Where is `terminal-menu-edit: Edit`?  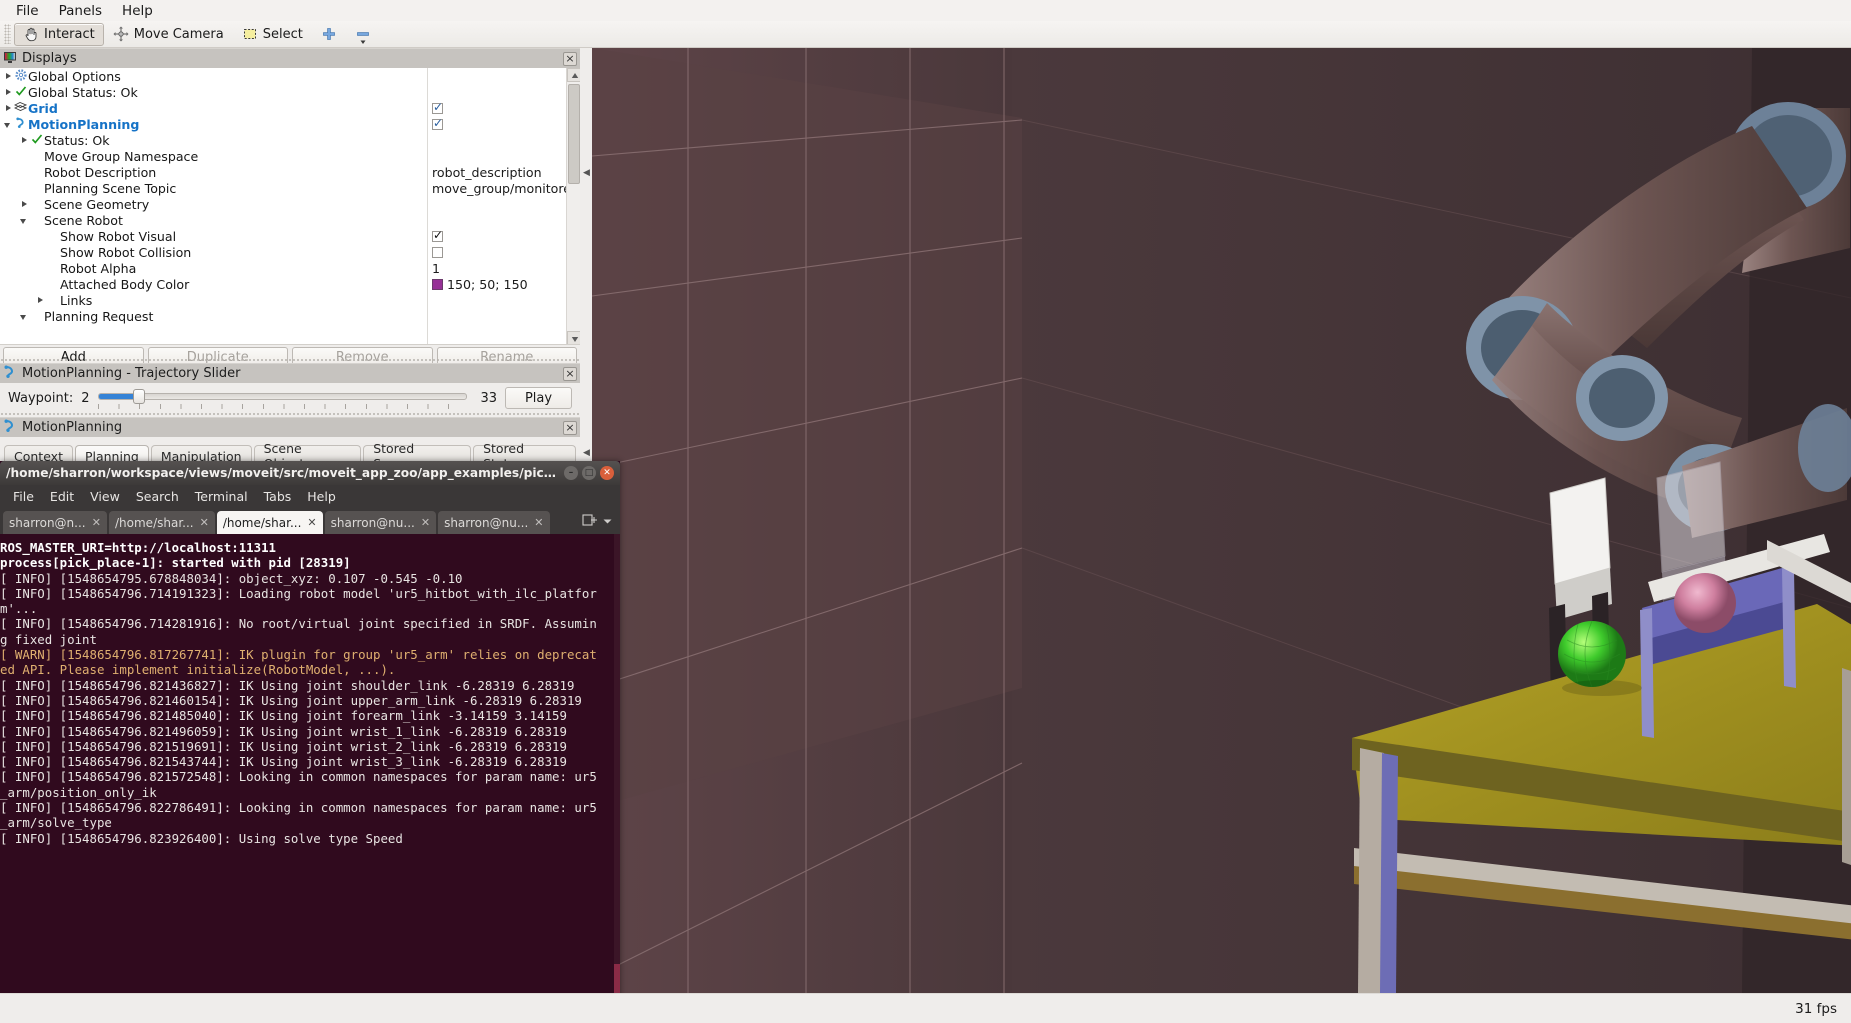 terminal-menu-edit: Edit is located at coordinates (62, 496).